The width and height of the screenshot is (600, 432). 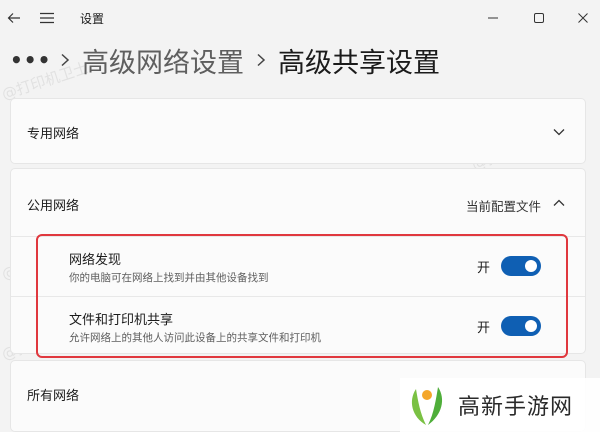 I want to click on private-network-title: 专用网络, so click(x=53, y=134).